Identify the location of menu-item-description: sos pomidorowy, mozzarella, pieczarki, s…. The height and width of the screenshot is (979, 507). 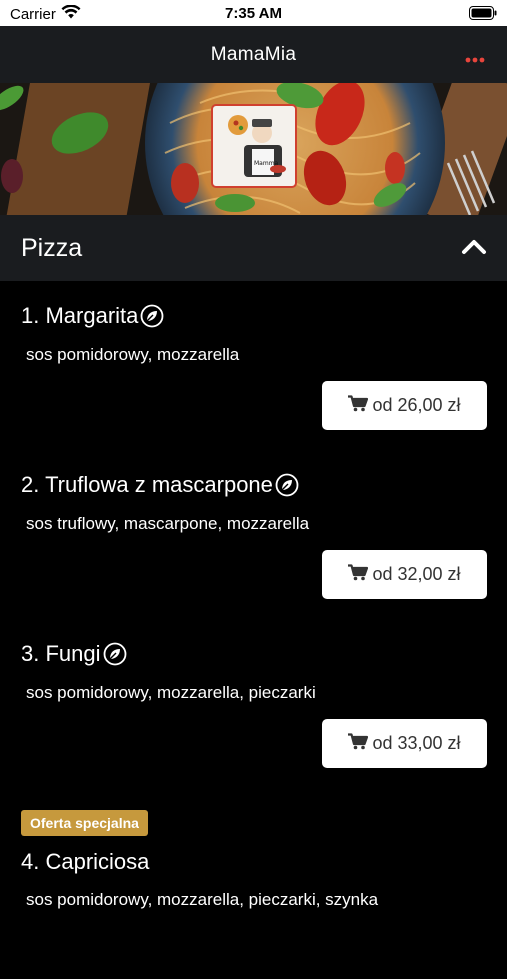
(202, 899).